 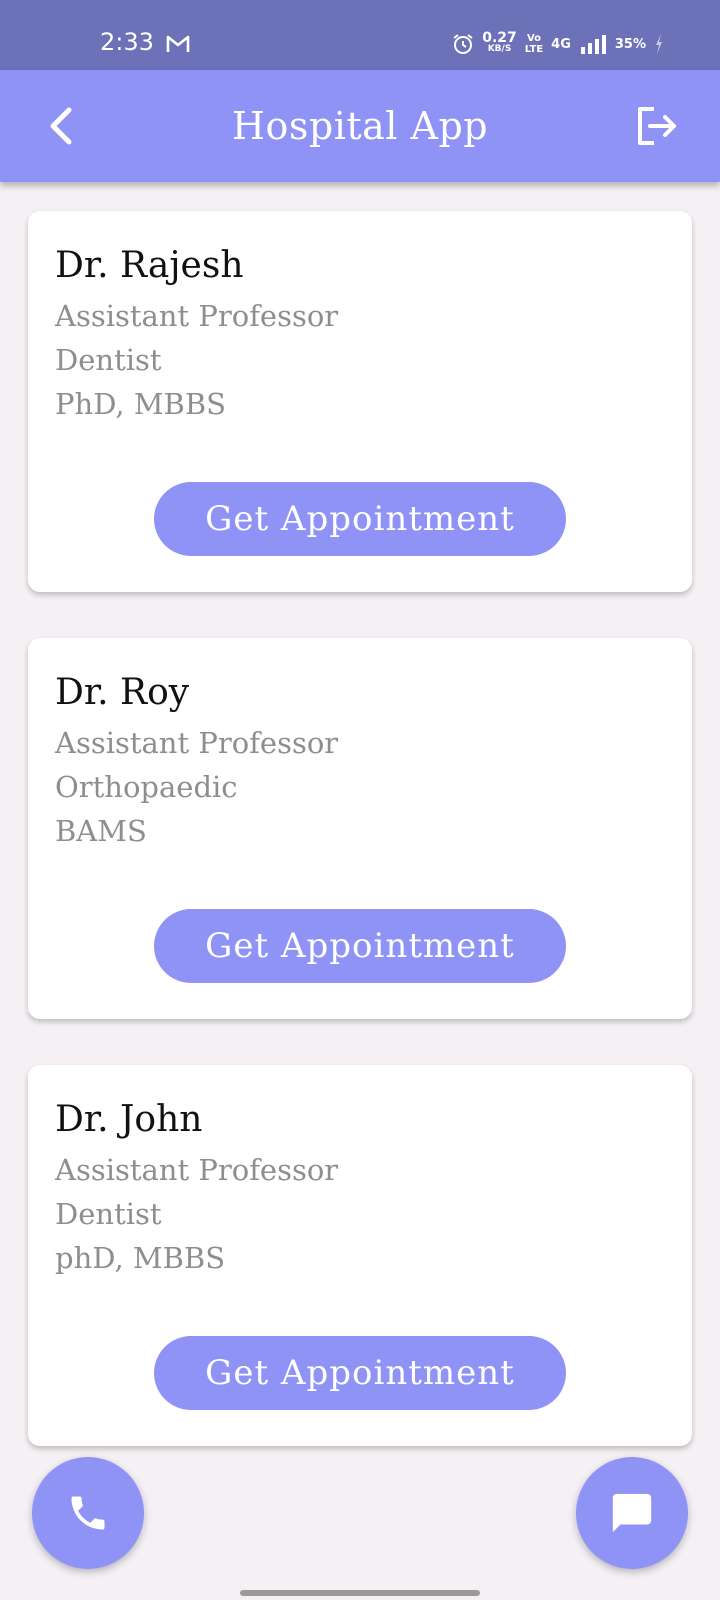 I want to click on page-title: Hospital App, so click(x=360, y=126).